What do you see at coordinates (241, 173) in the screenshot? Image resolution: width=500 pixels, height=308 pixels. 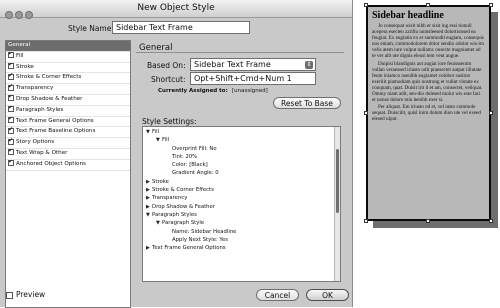 I see `settings-row: Gradient Angle: 0` at bounding box center [241, 173].